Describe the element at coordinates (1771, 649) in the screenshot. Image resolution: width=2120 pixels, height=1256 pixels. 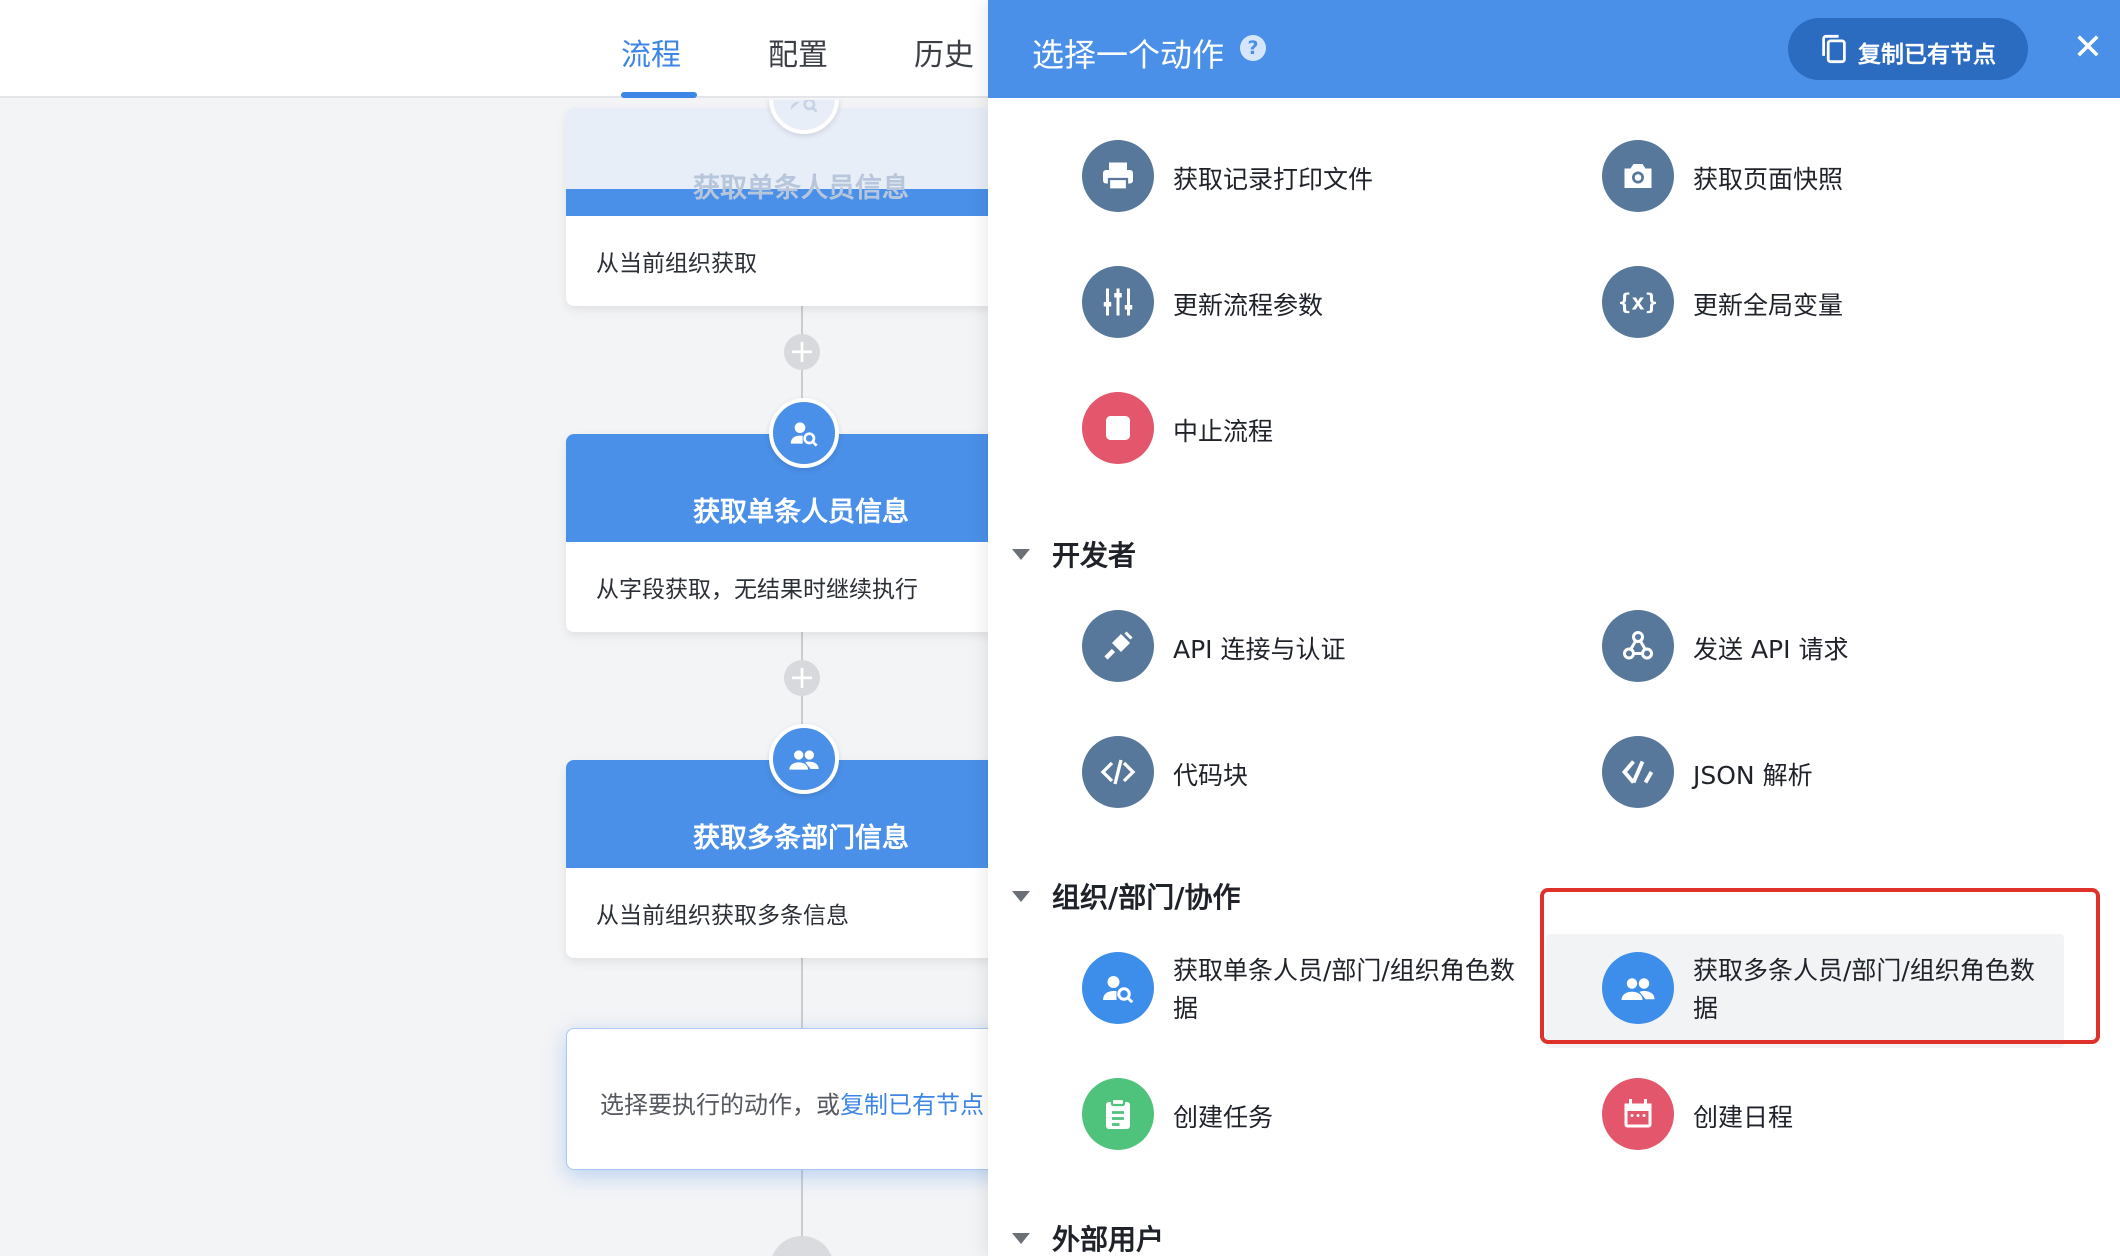
I see `action-label: 发送 API 请求` at that location.